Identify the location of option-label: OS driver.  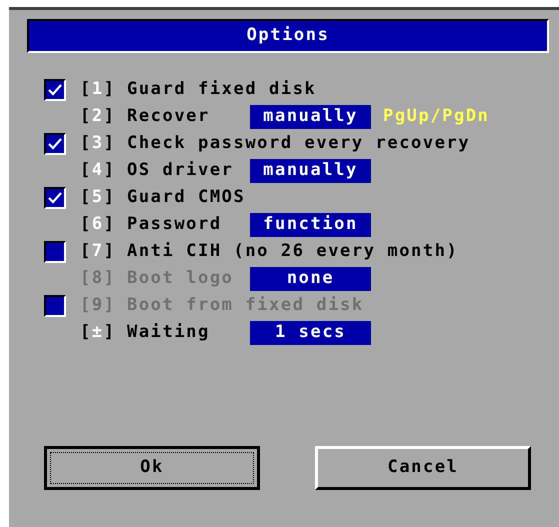
(181, 170).